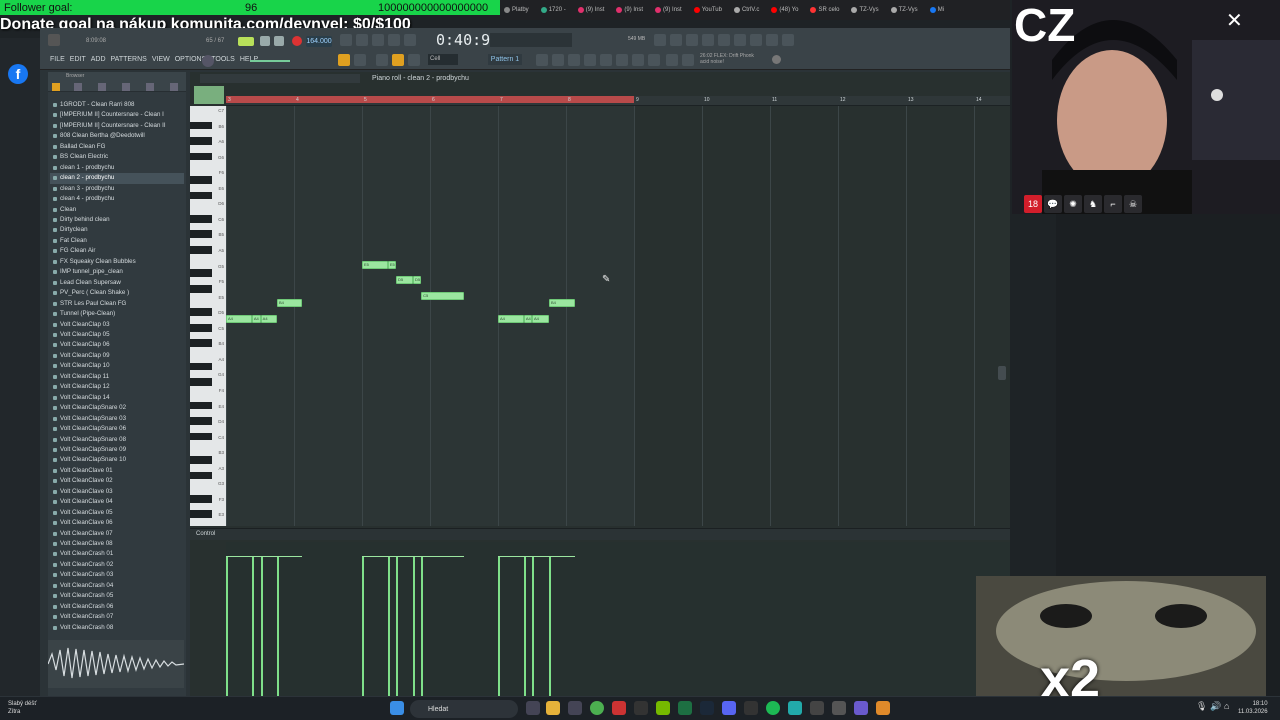  What do you see at coordinates (117, 105) in the screenshot?
I see `browser-item: 1GRODT - Clean Rarri 808` at bounding box center [117, 105].